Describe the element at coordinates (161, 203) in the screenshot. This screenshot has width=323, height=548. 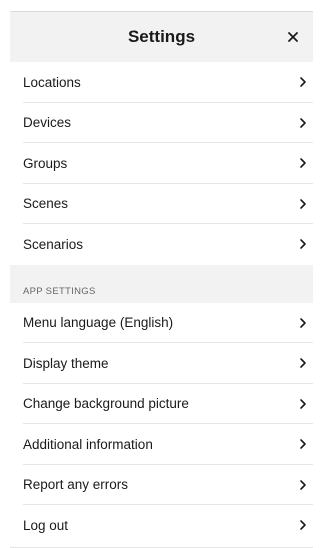
I see `settings-item-scenes: Scenes` at that location.